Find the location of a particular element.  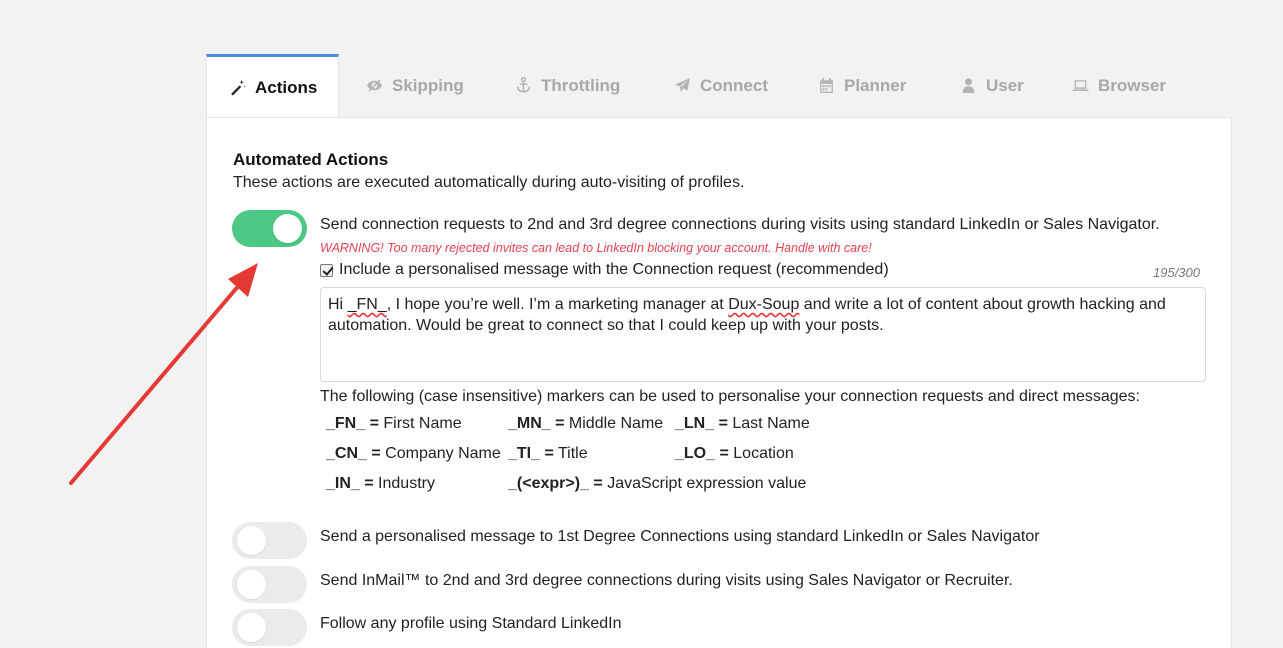

tab-label: Throttling is located at coordinates (581, 85).